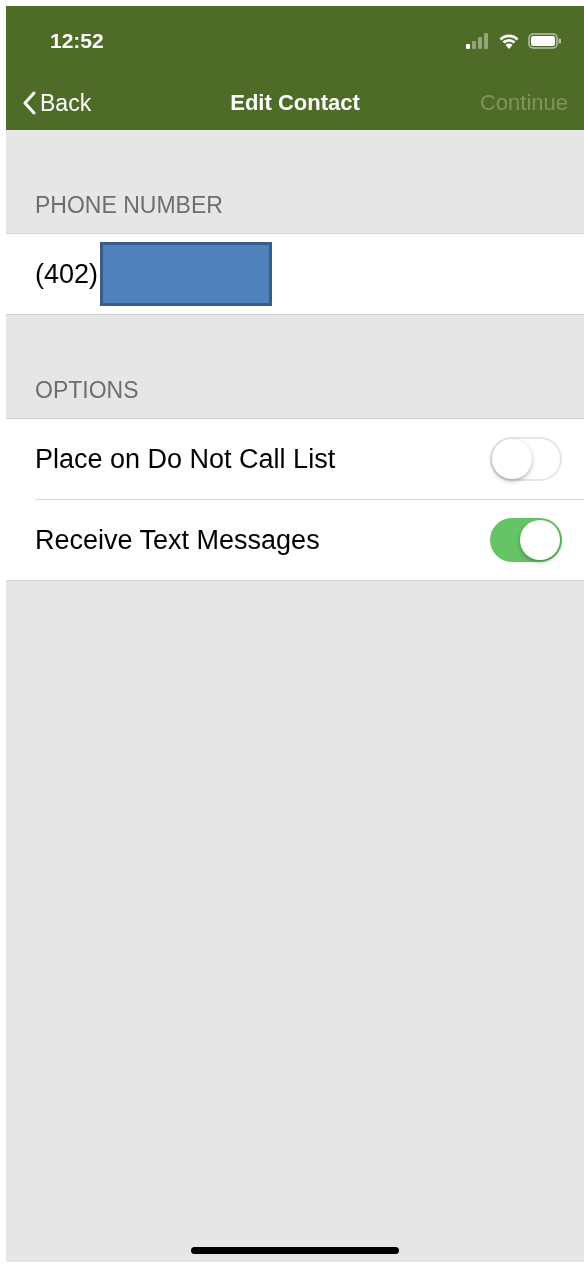  I want to click on screen-title: Edit Contact, so click(295, 102).